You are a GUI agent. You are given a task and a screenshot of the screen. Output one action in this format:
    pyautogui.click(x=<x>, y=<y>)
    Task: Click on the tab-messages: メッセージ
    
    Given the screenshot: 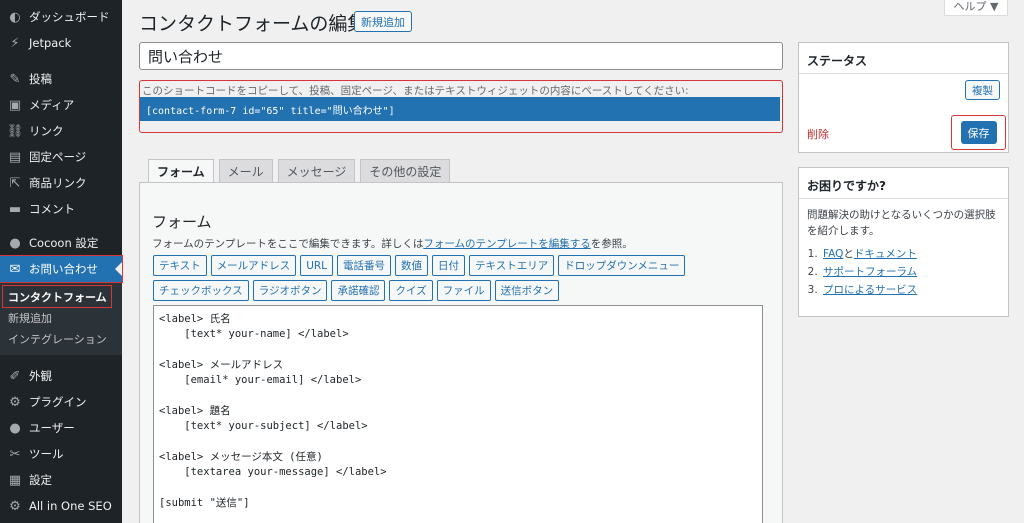 What is the action you would take?
    pyautogui.click(x=316, y=171)
    